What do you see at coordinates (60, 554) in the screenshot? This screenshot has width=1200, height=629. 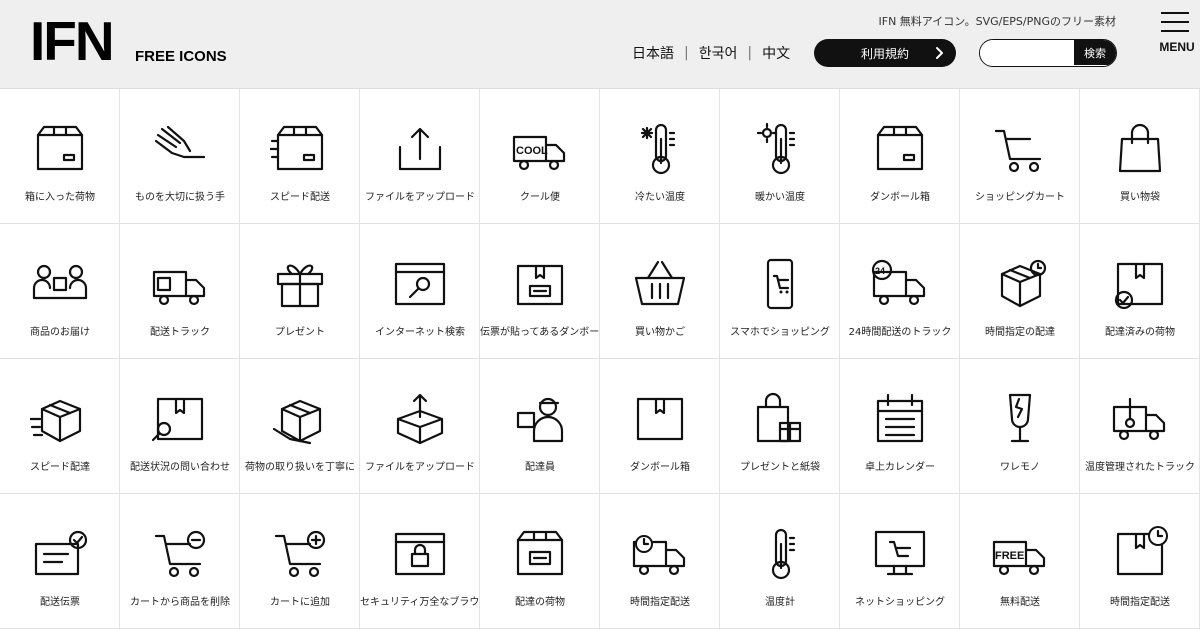 I see `slip-check-icon` at bounding box center [60, 554].